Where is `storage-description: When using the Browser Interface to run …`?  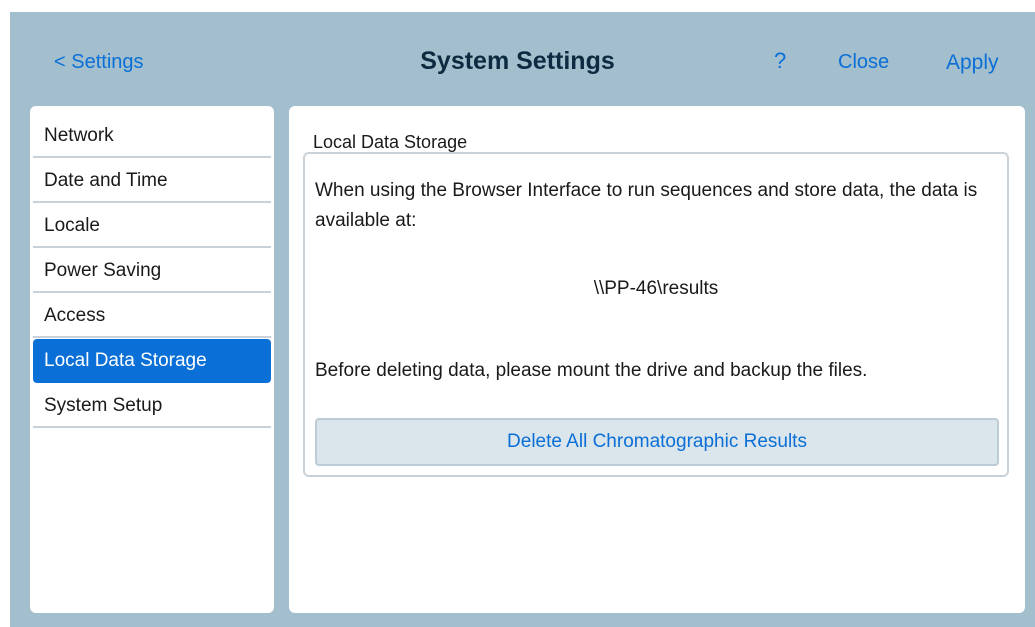 storage-description: When using the Browser Interface to run … is located at coordinates (646, 205).